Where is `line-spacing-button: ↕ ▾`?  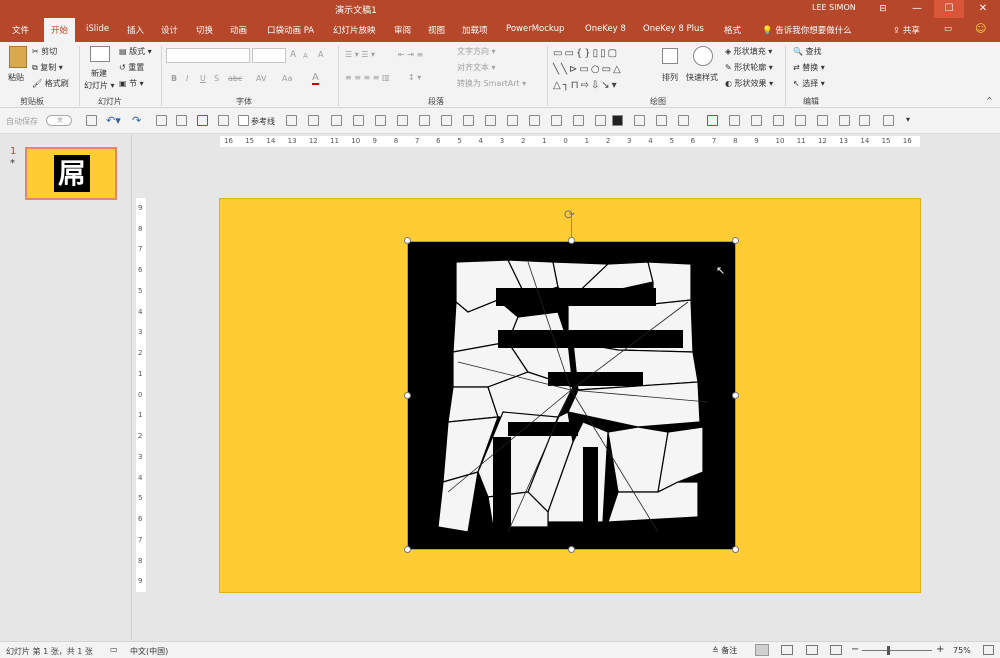 line-spacing-button: ↕ ▾ is located at coordinates (414, 77).